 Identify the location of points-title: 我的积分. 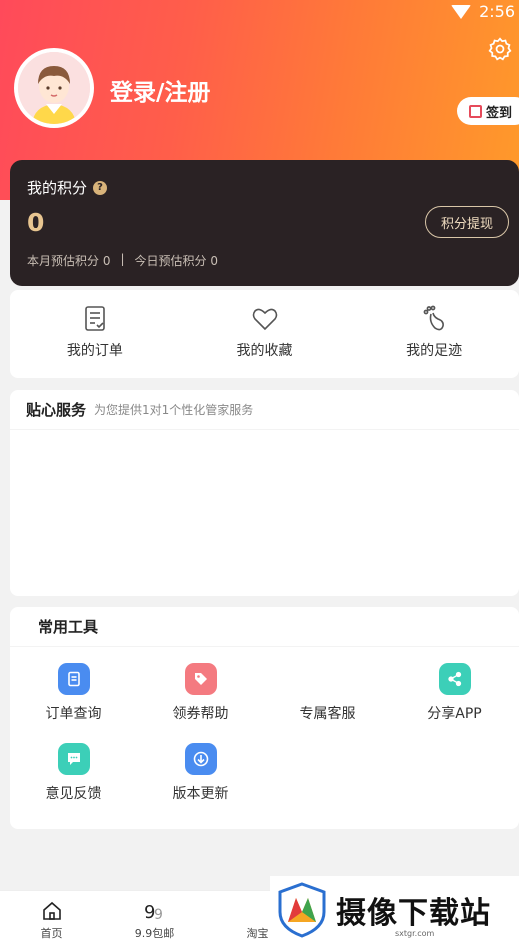
(57, 188).